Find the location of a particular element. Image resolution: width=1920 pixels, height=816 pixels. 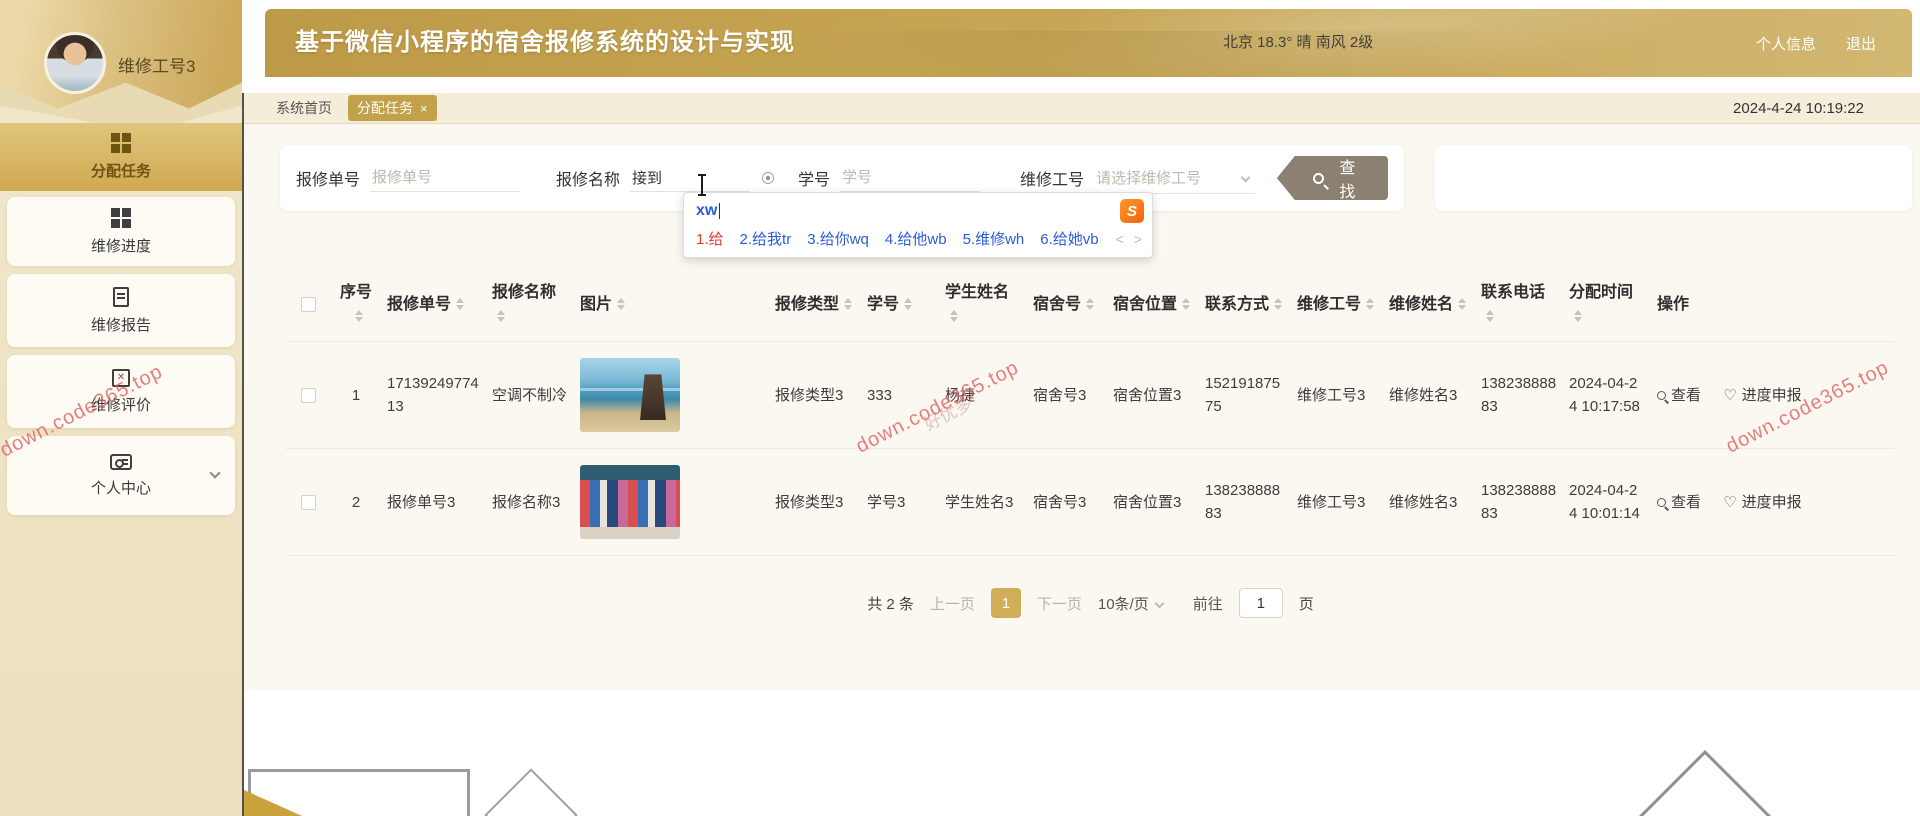

col-dorm-location: 宿舍位置 is located at coordinates (1153, 304).